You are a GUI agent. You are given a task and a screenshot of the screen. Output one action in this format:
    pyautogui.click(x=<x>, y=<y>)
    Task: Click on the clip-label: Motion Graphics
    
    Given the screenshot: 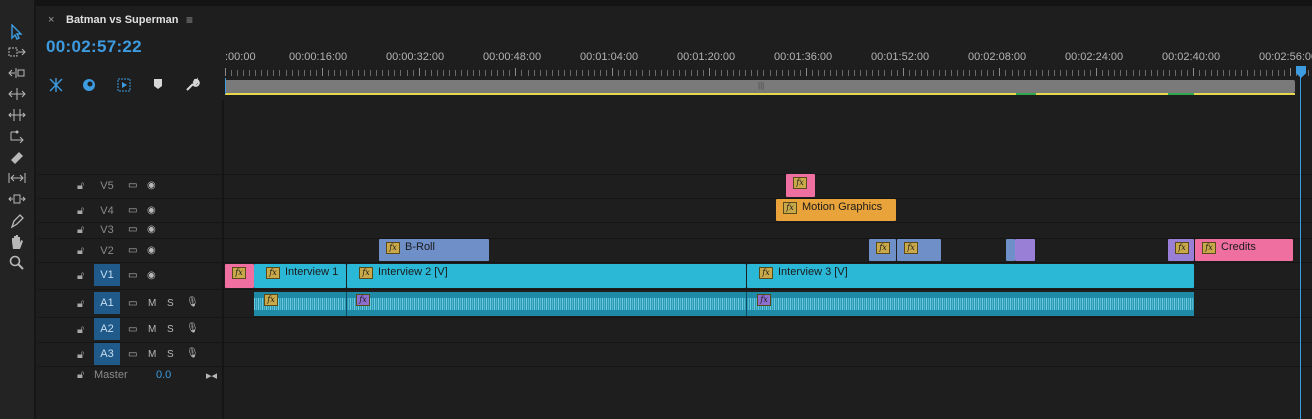 What is the action you would take?
    pyautogui.click(x=842, y=207)
    